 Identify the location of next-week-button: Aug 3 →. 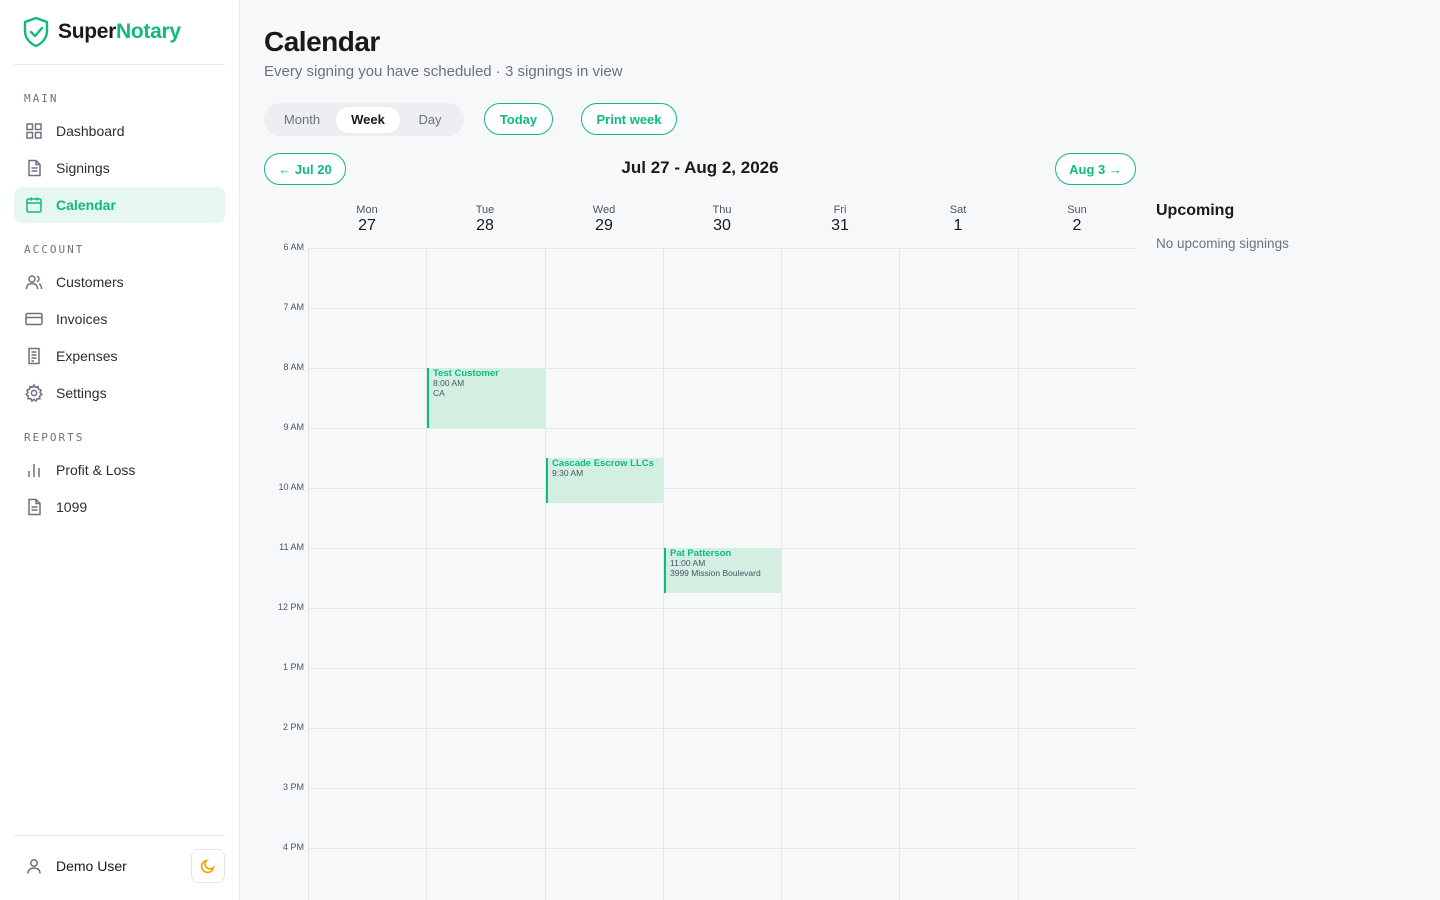
(1095, 169).